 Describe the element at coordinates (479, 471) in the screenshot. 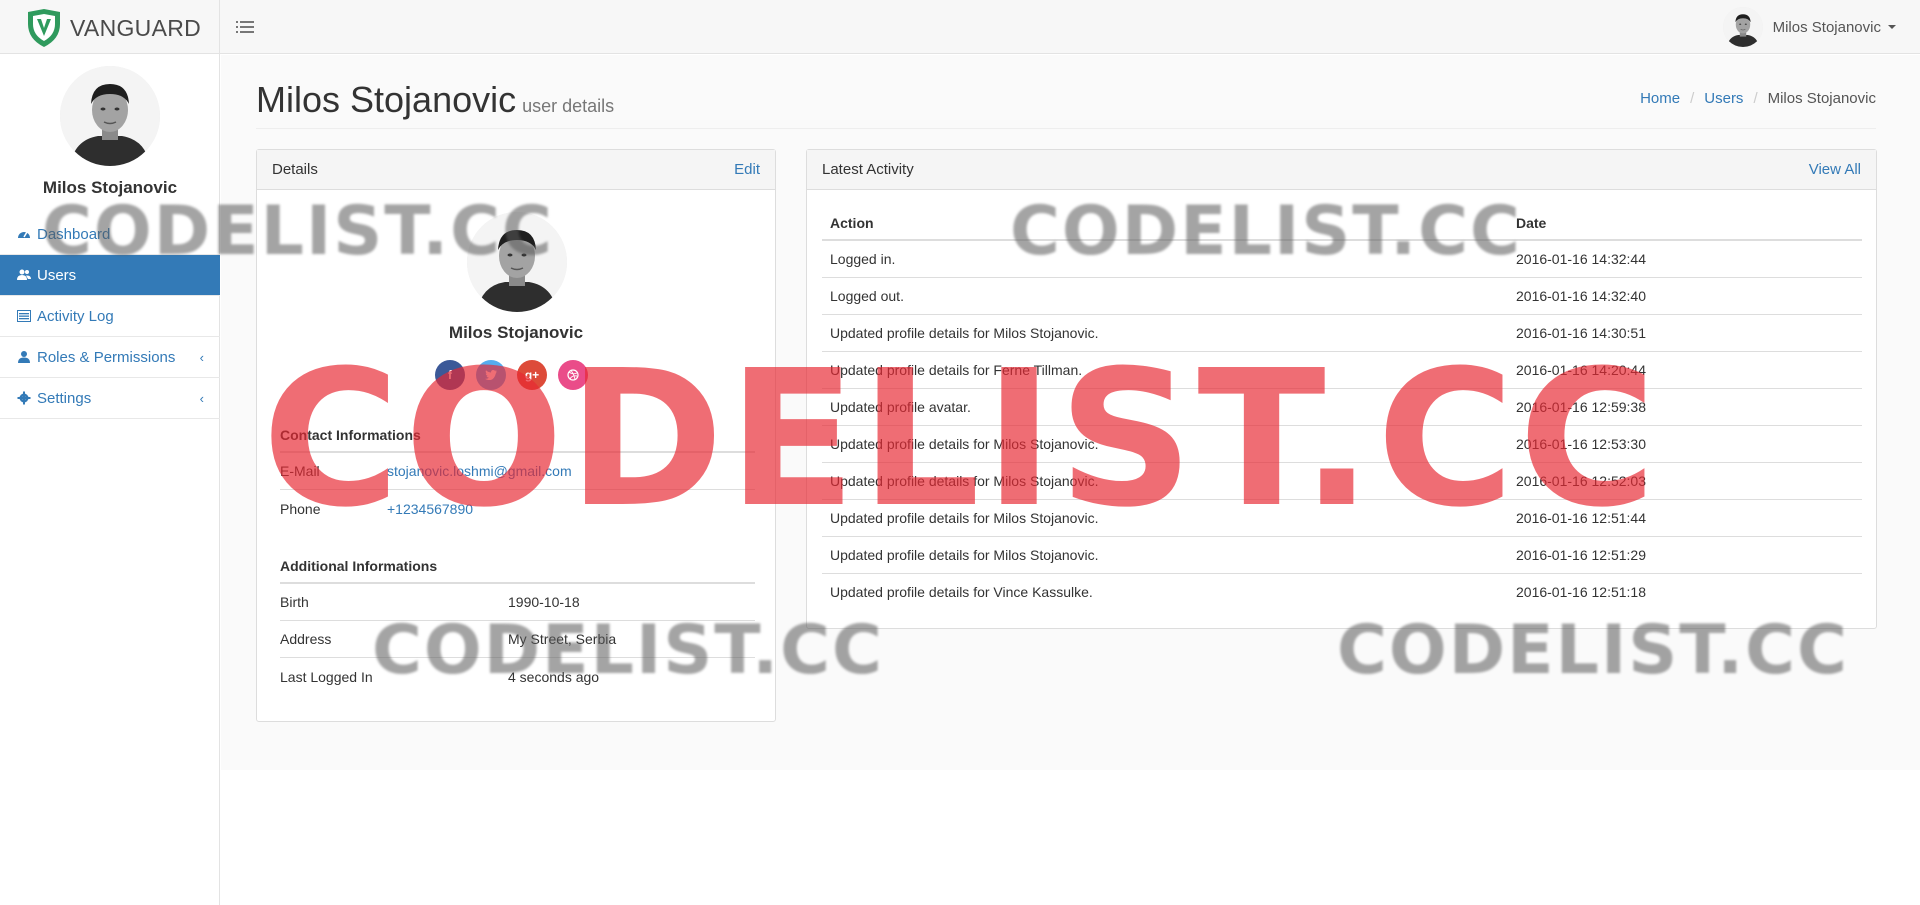

I see `email-link: stojanovic.loshmi@gmail.com` at that location.